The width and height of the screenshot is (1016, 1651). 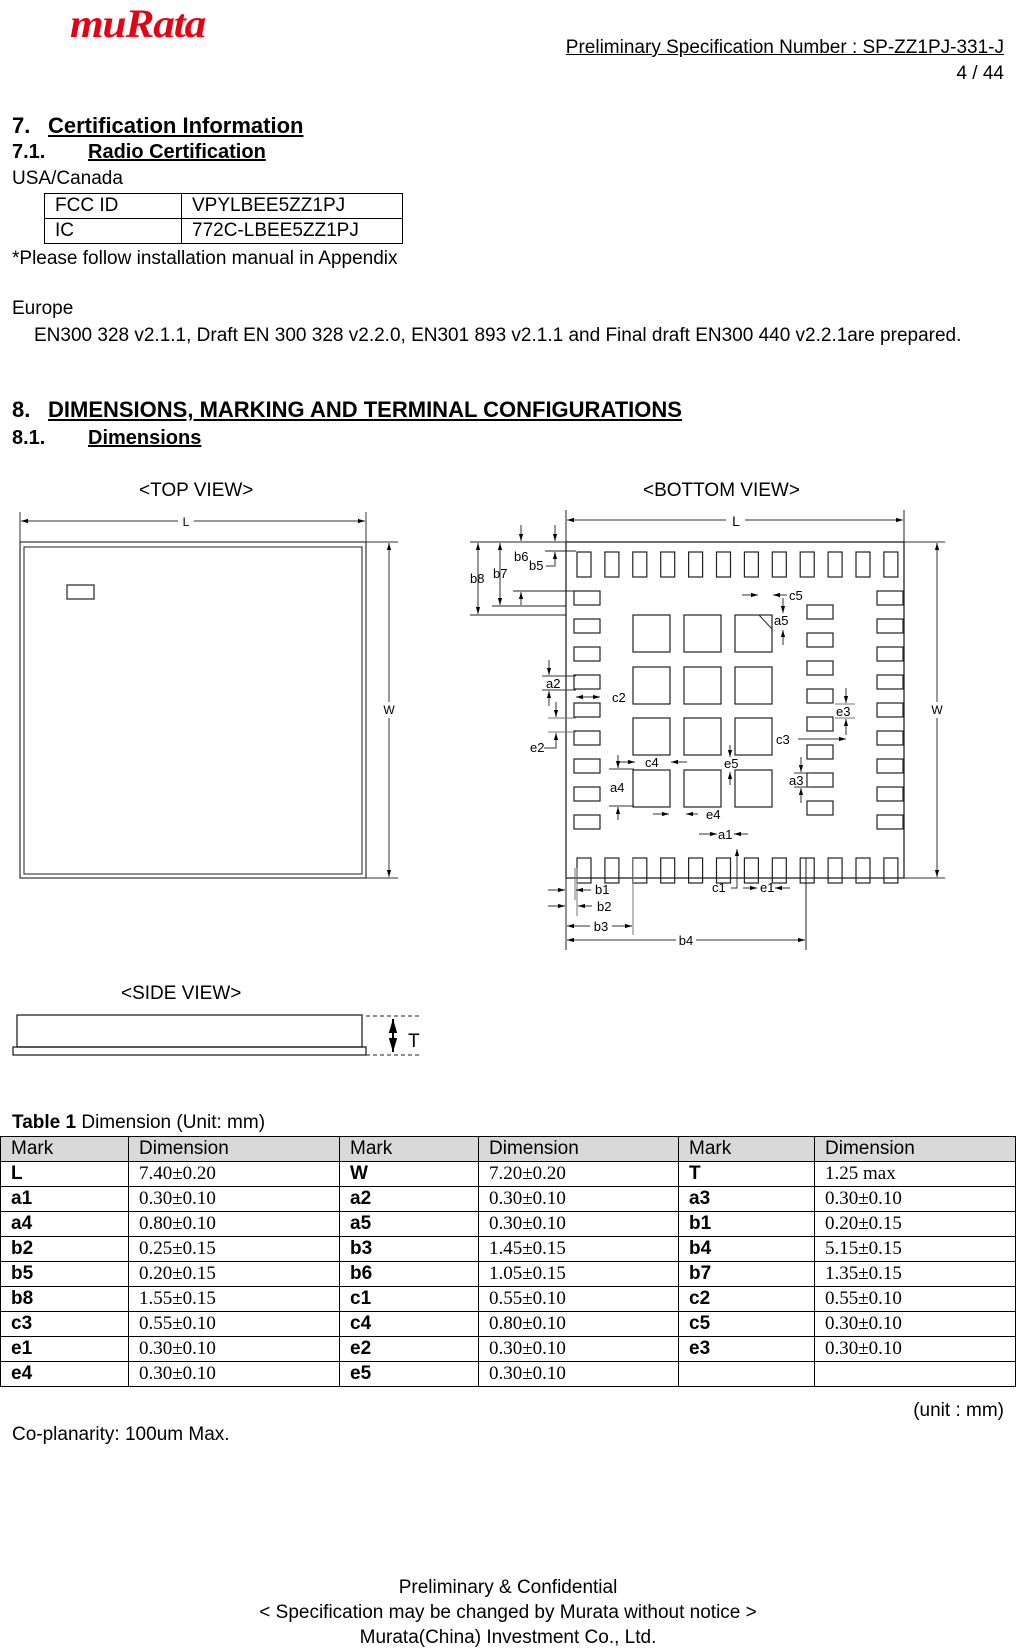 What do you see at coordinates (735, 710) in the screenshot?
I see `bottom-outline` at bounding box center [735, 710].